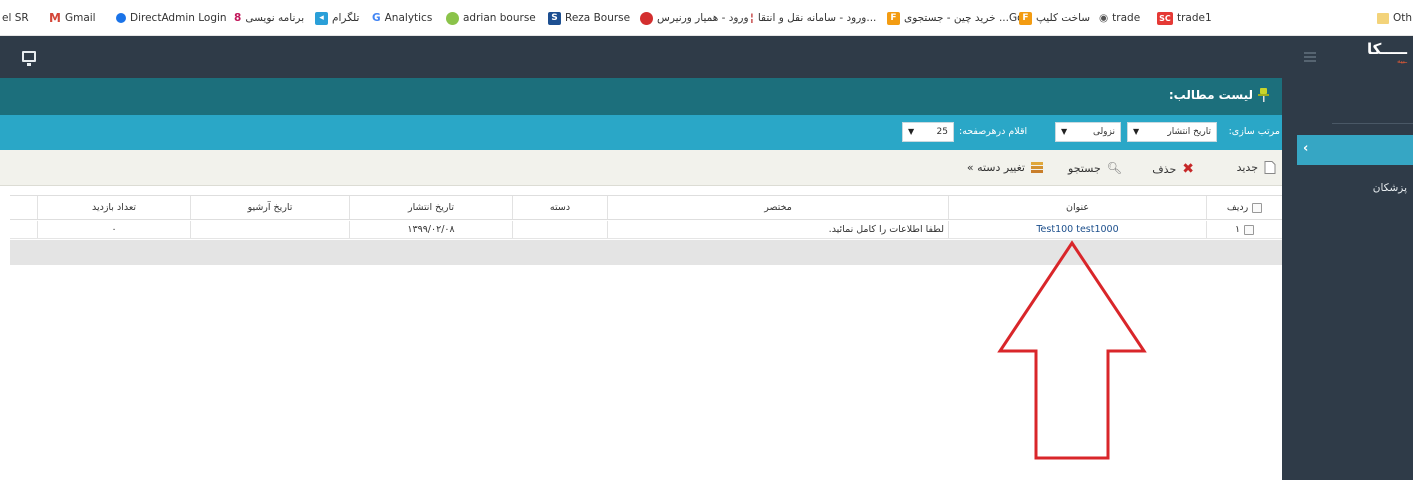 The image size is (1413, 480). Describe the element at coordinates (589, 18) in the screenshot. I see `bookmark-reza: S Reza Bourse` at that location.